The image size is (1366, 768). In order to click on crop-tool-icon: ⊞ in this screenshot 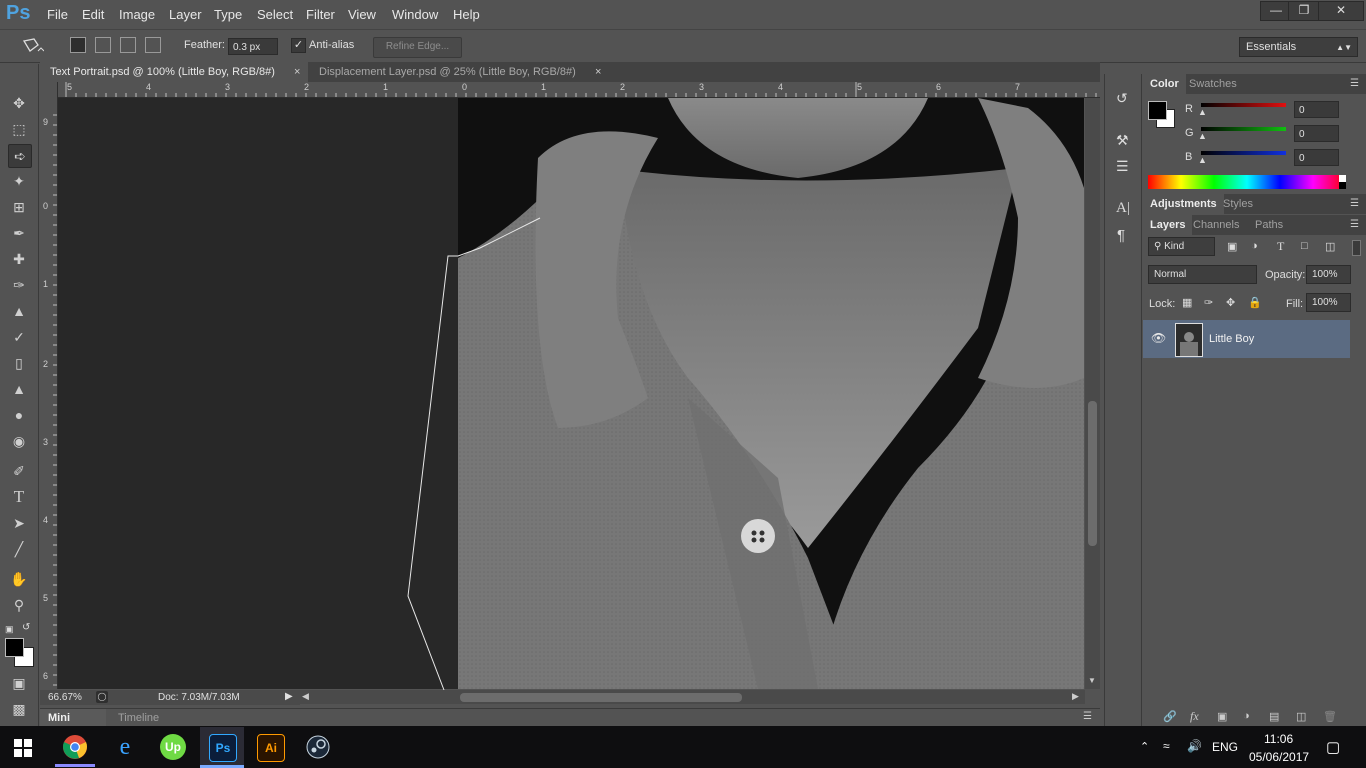, I will do `click(19, 207)`.